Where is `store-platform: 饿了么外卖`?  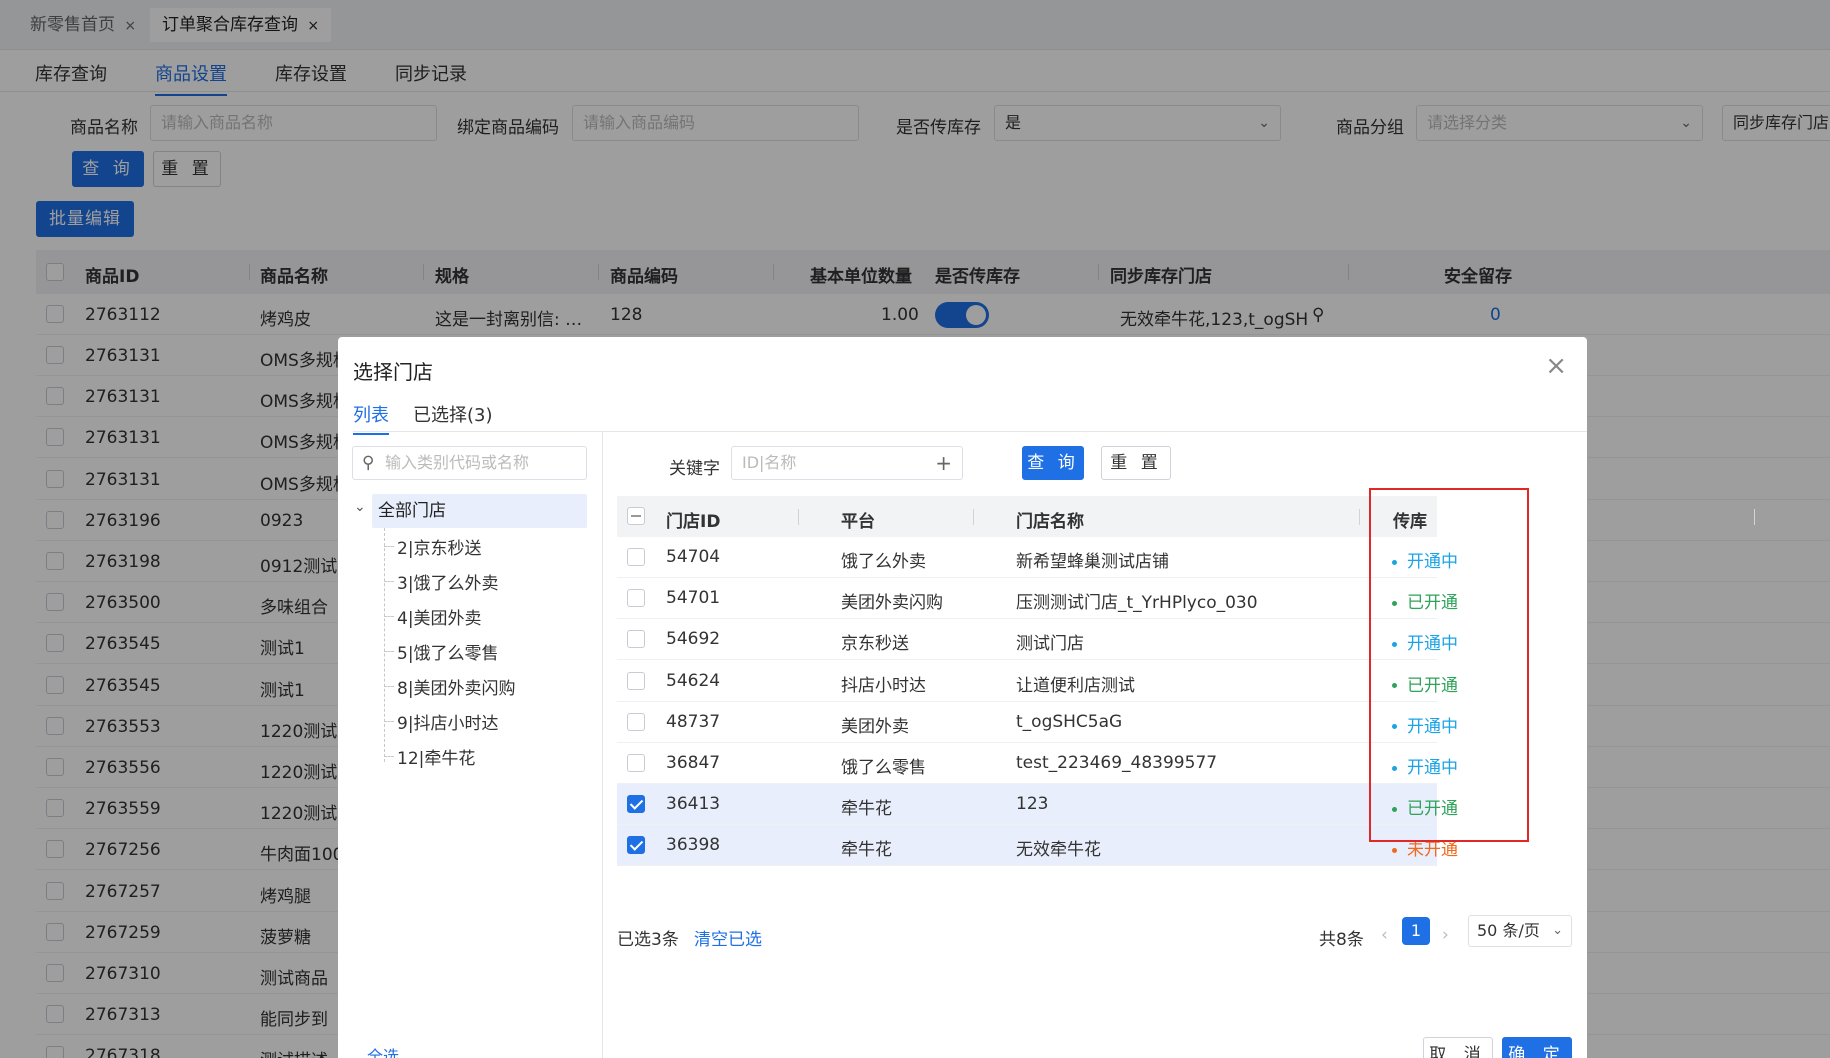
store-platform: 饿了么外卖 is located at coordinates (883, 562).